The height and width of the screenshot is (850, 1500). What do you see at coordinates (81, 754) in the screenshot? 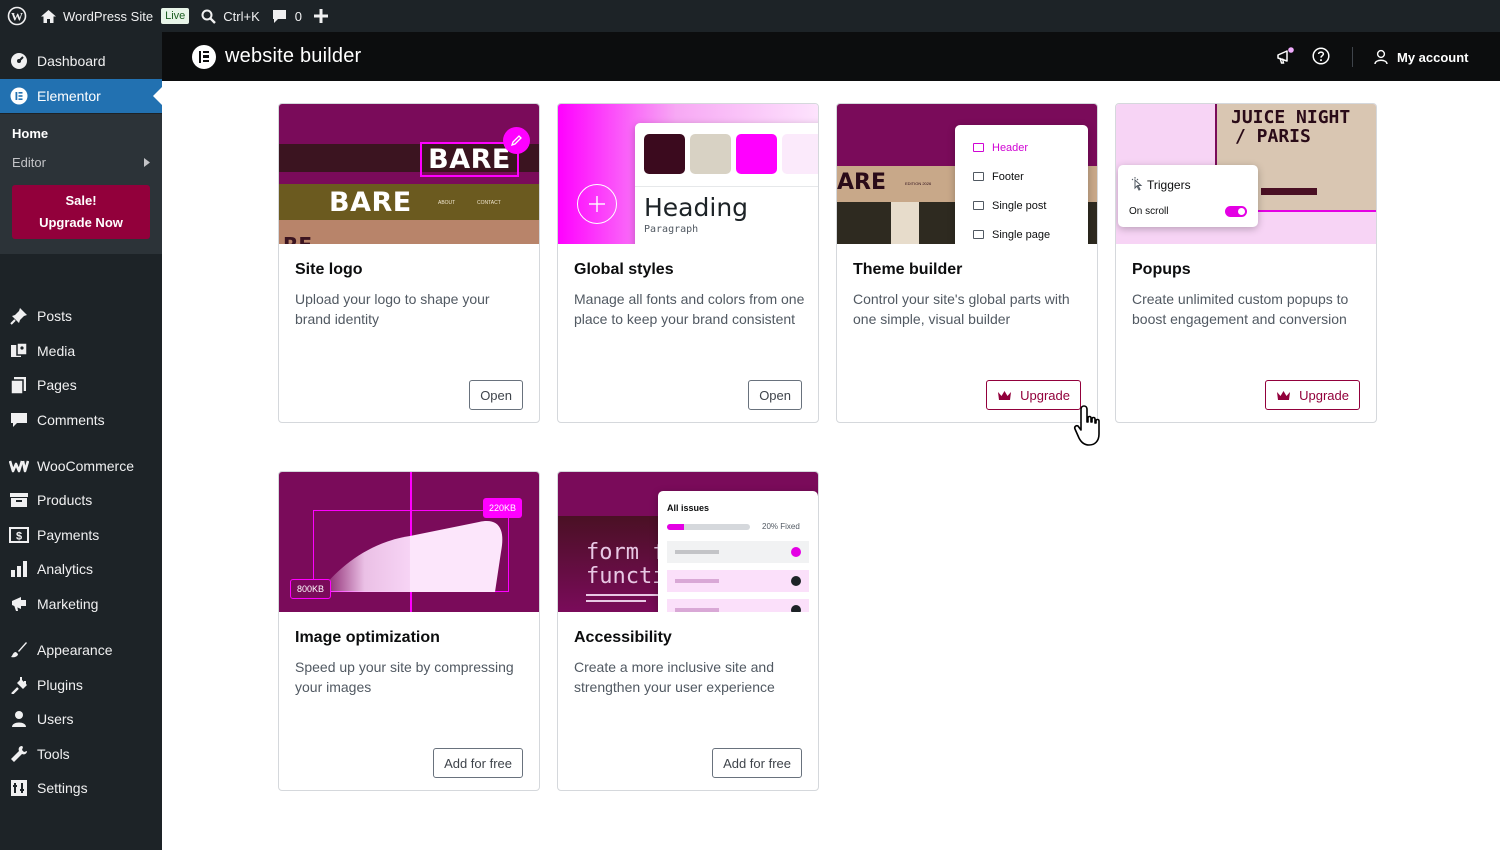
I see `sidebar-item-tools: Tools` at bounding box center [81, 754].